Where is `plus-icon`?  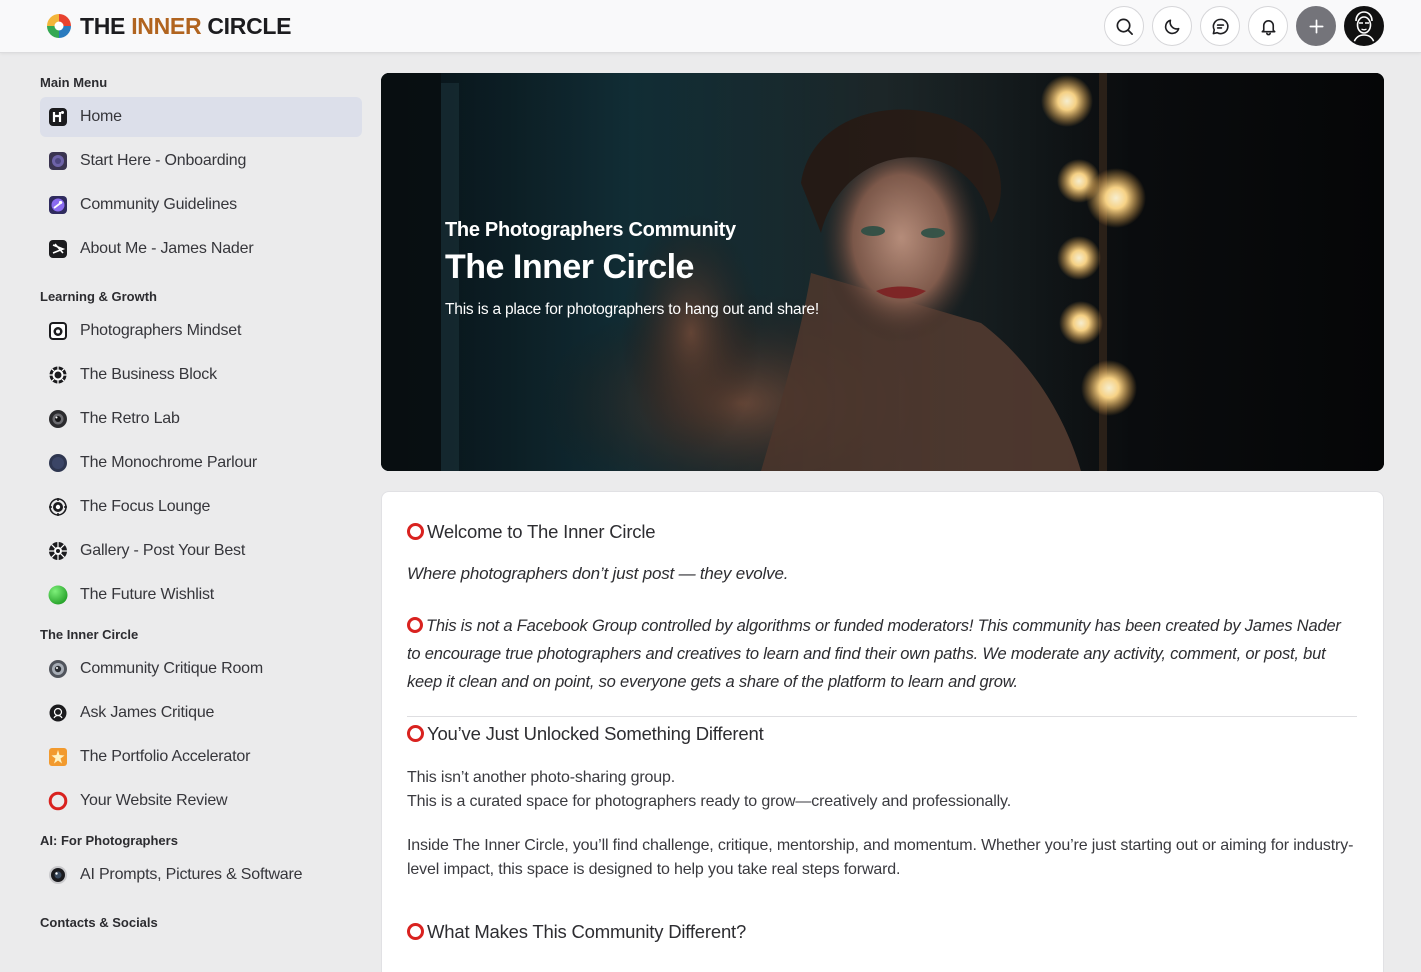
plus-icon is located at coordinates (1316, 26).